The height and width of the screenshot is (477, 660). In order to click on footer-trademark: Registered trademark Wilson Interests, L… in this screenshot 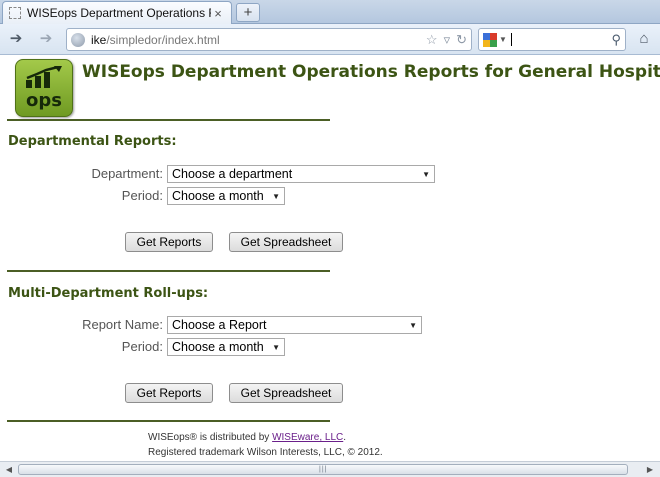, I will do `click(265, 452)`.